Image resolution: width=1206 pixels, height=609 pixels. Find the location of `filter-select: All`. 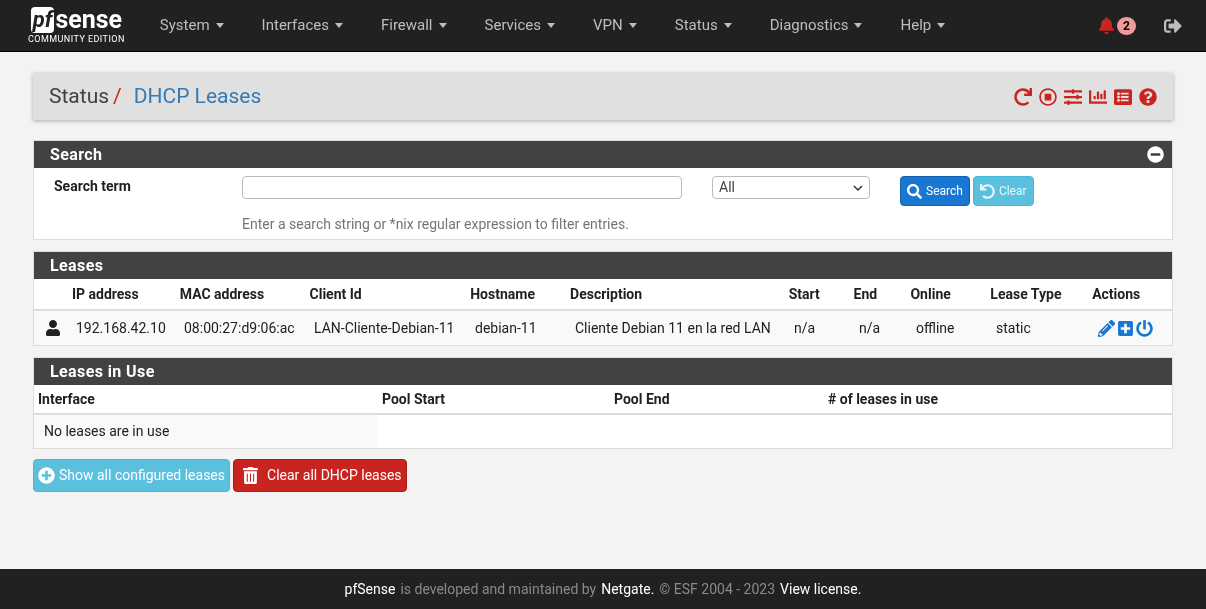

filter-select: All is located at coordinates (791, 187).